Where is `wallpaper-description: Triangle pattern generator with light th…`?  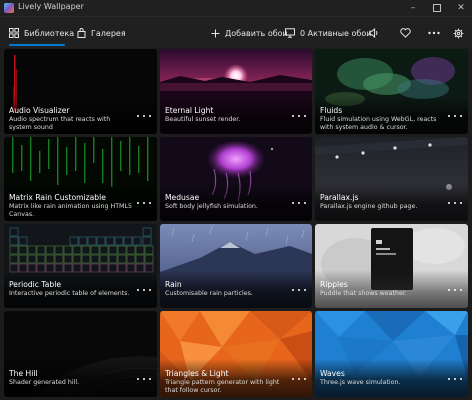 wallpaper-description: Triangle pattern generator with light th… is located at coordinates (222, 386).